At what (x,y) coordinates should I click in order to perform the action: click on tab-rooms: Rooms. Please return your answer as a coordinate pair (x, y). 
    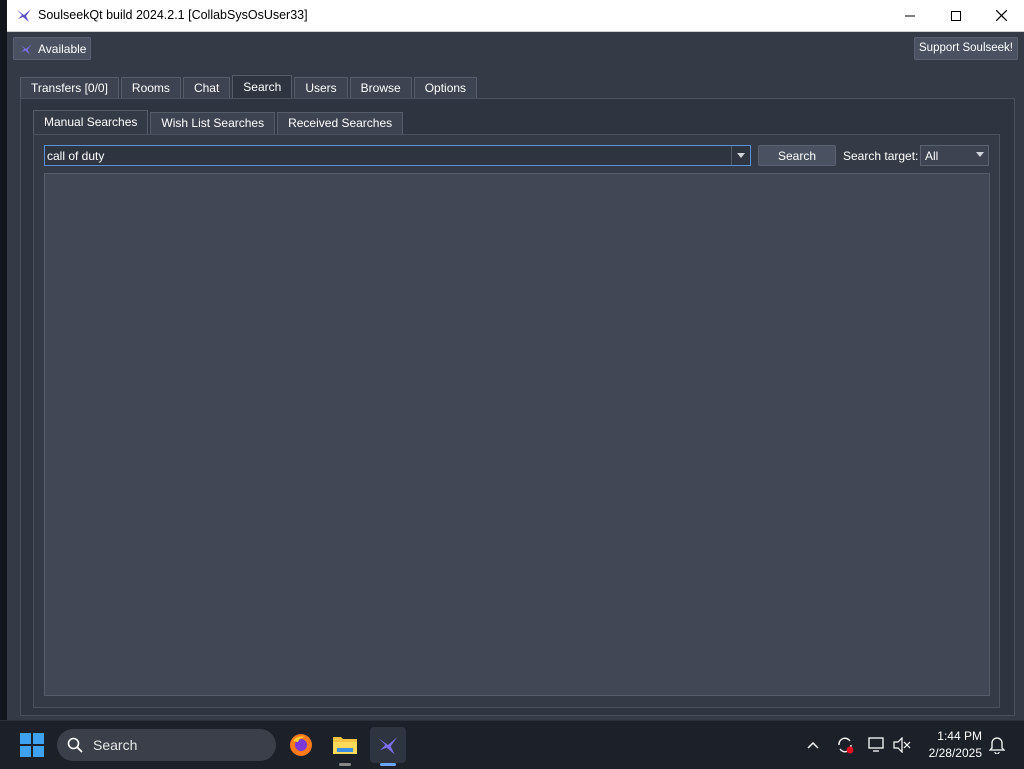
    Looking at the image, I should click on (150, 87).